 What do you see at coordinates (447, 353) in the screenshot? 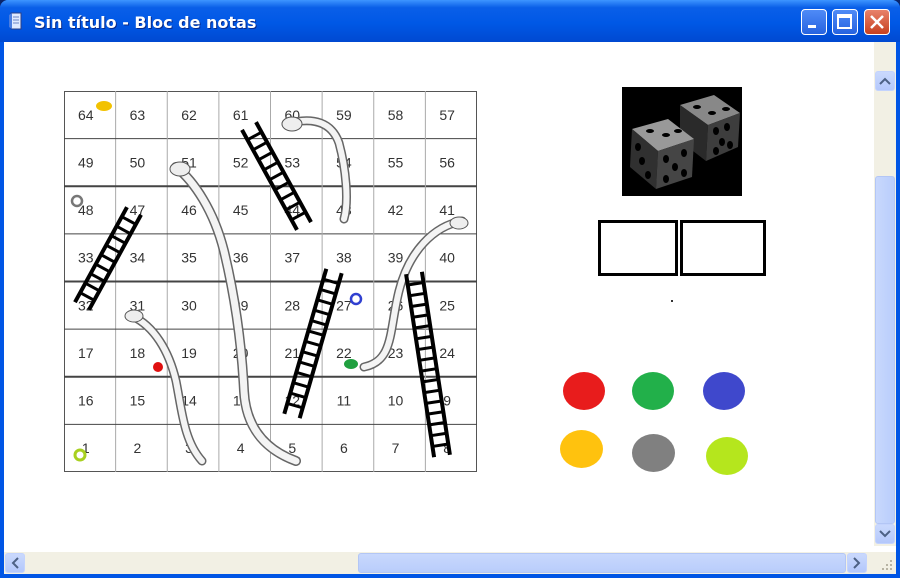
I see `board-cell-24: 24` at bounding box center [447, 353].